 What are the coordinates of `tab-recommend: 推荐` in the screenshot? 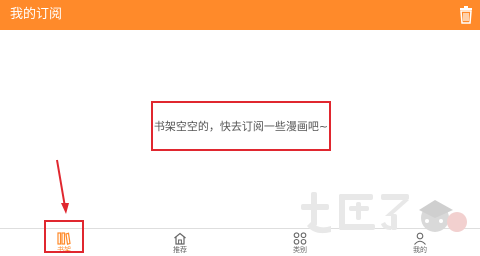 It's located at (180, 242).